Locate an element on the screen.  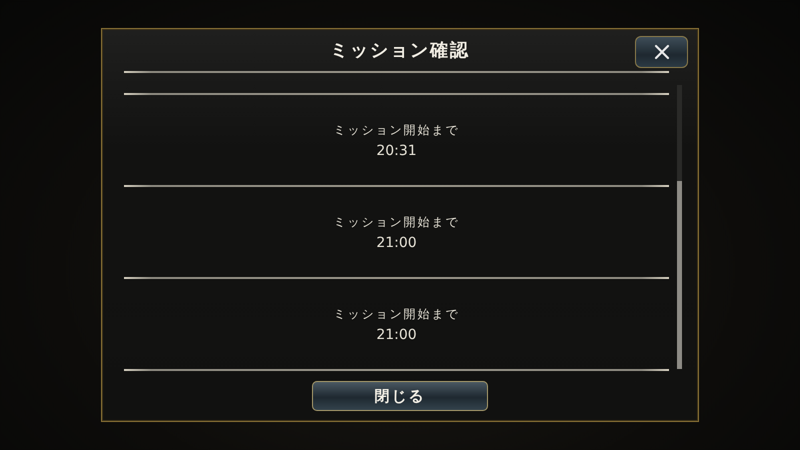
dialog-title: ミッション確認 is located at coordinates (400, 50).